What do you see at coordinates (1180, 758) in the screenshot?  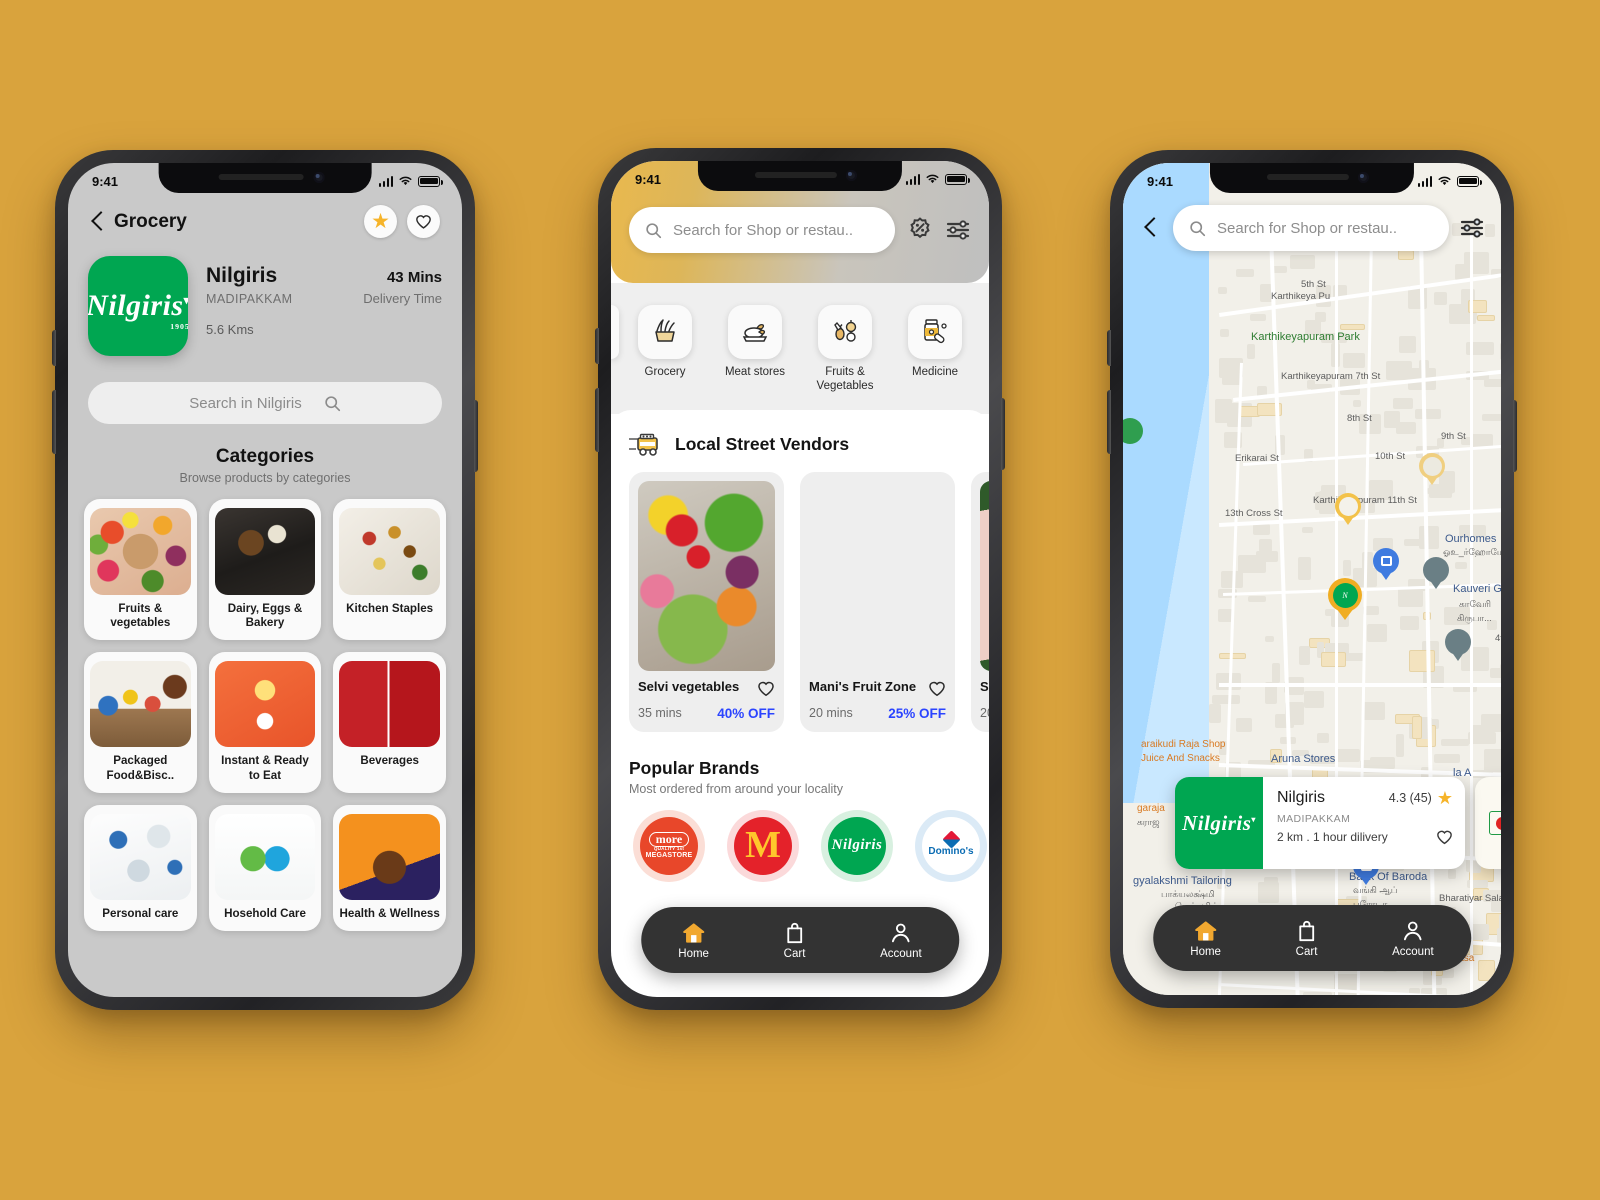 I see `map-label: Juice And Snacks` at bounding box center [1180, 758].